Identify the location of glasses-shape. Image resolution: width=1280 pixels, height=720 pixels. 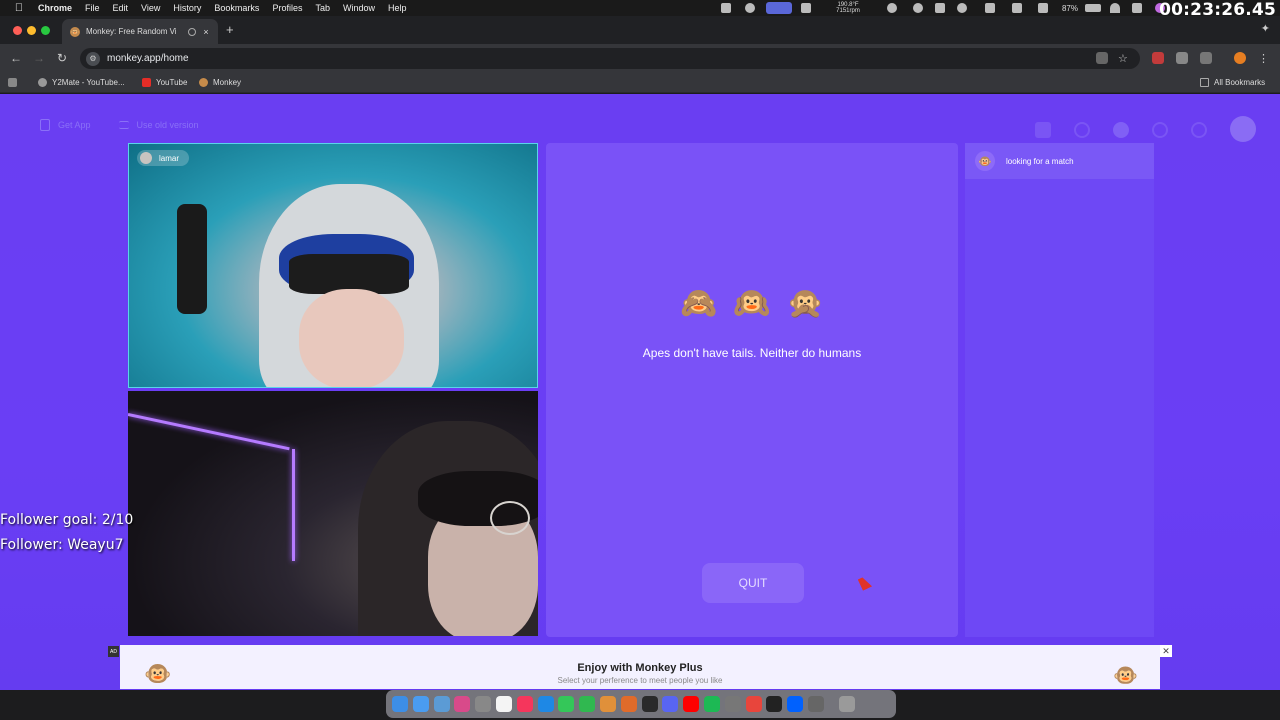
(510, 518).